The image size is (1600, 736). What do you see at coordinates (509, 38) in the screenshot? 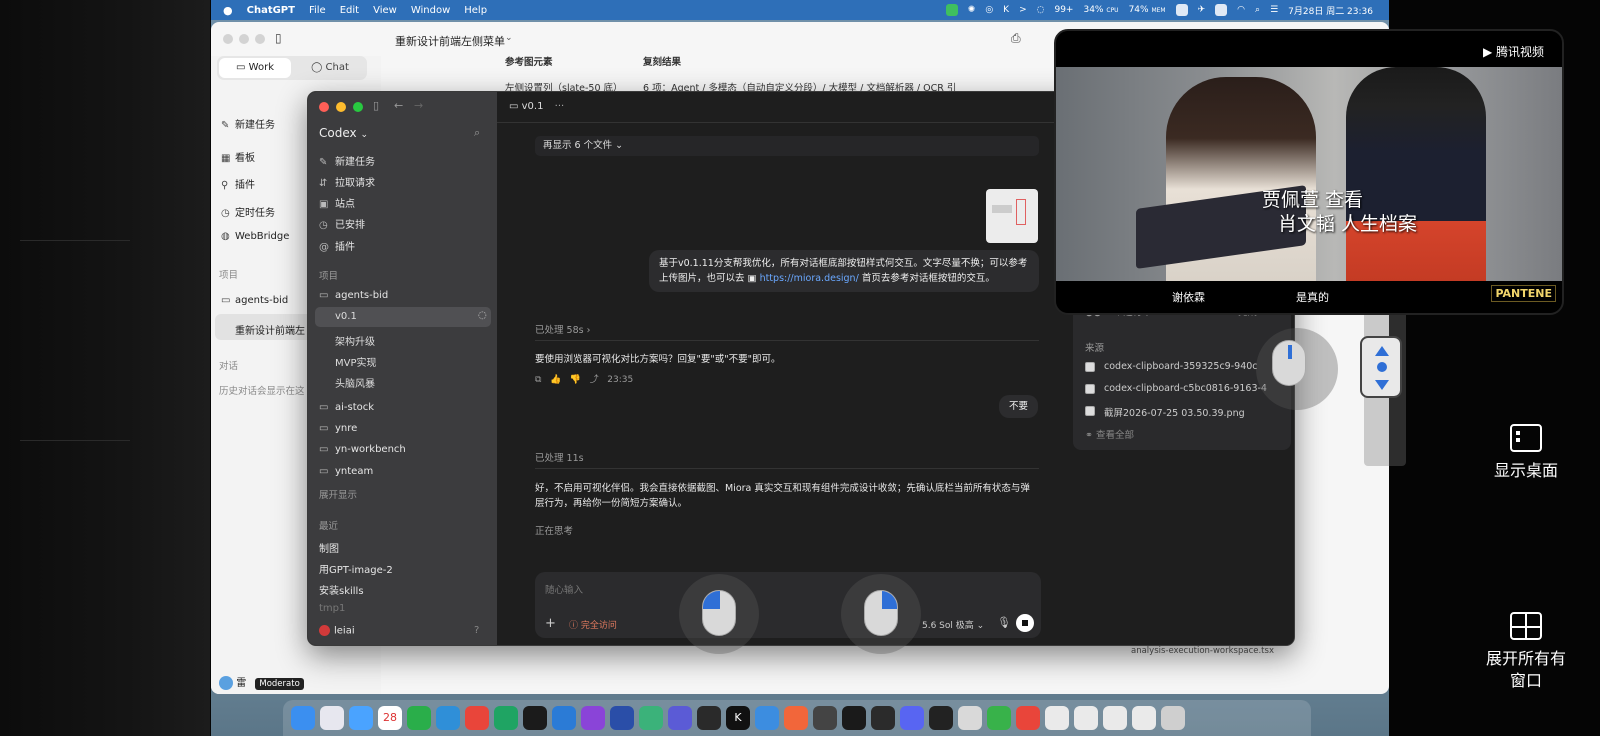
I see `chevron-down-icon: ⌄` at bounding box center [509, 38].